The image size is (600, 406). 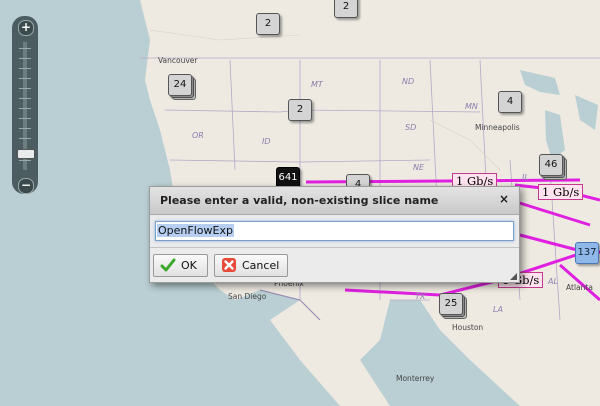 I want to click on node-cluster-count: 4, so click(x=510, y=102).